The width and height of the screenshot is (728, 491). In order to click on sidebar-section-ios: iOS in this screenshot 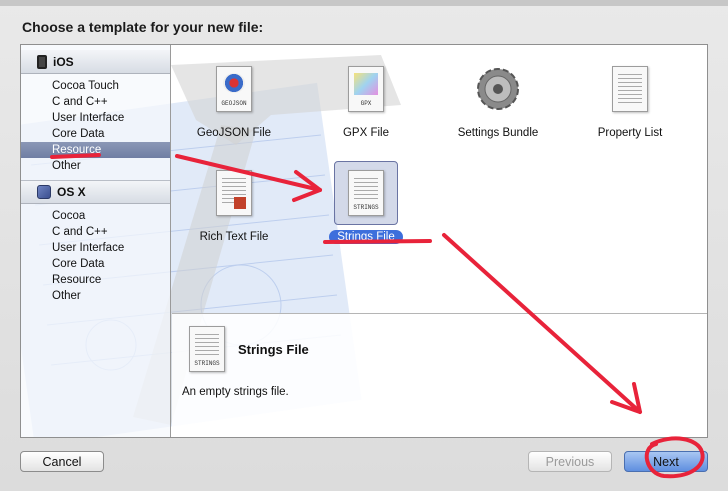, I will do `click(95, 62)`.